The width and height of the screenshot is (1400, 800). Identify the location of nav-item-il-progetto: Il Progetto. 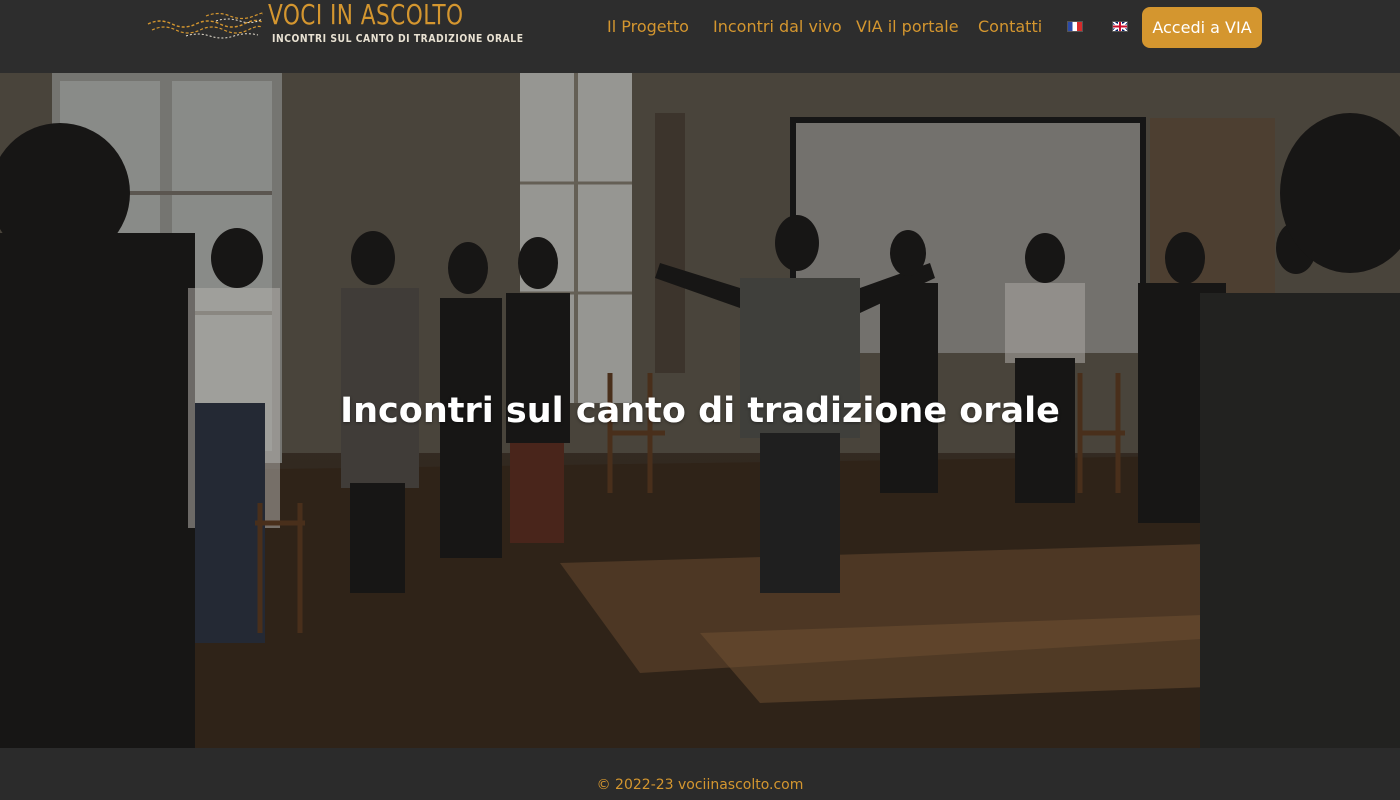
(648, 26).